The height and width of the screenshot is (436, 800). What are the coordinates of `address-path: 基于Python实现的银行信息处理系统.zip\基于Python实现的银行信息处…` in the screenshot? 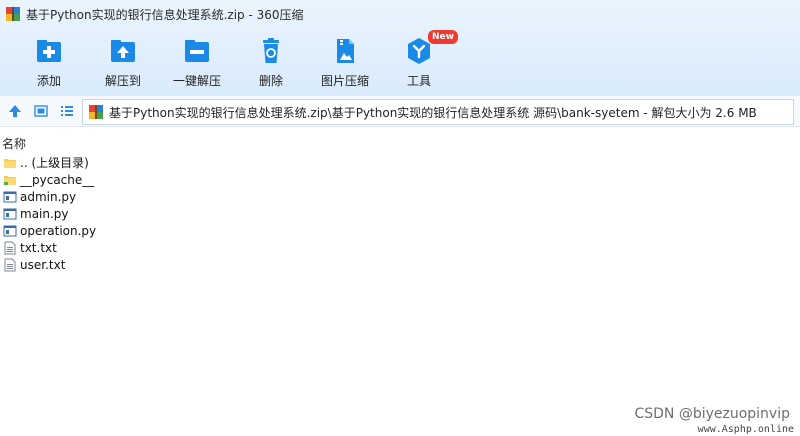 It's located at (433, 112).